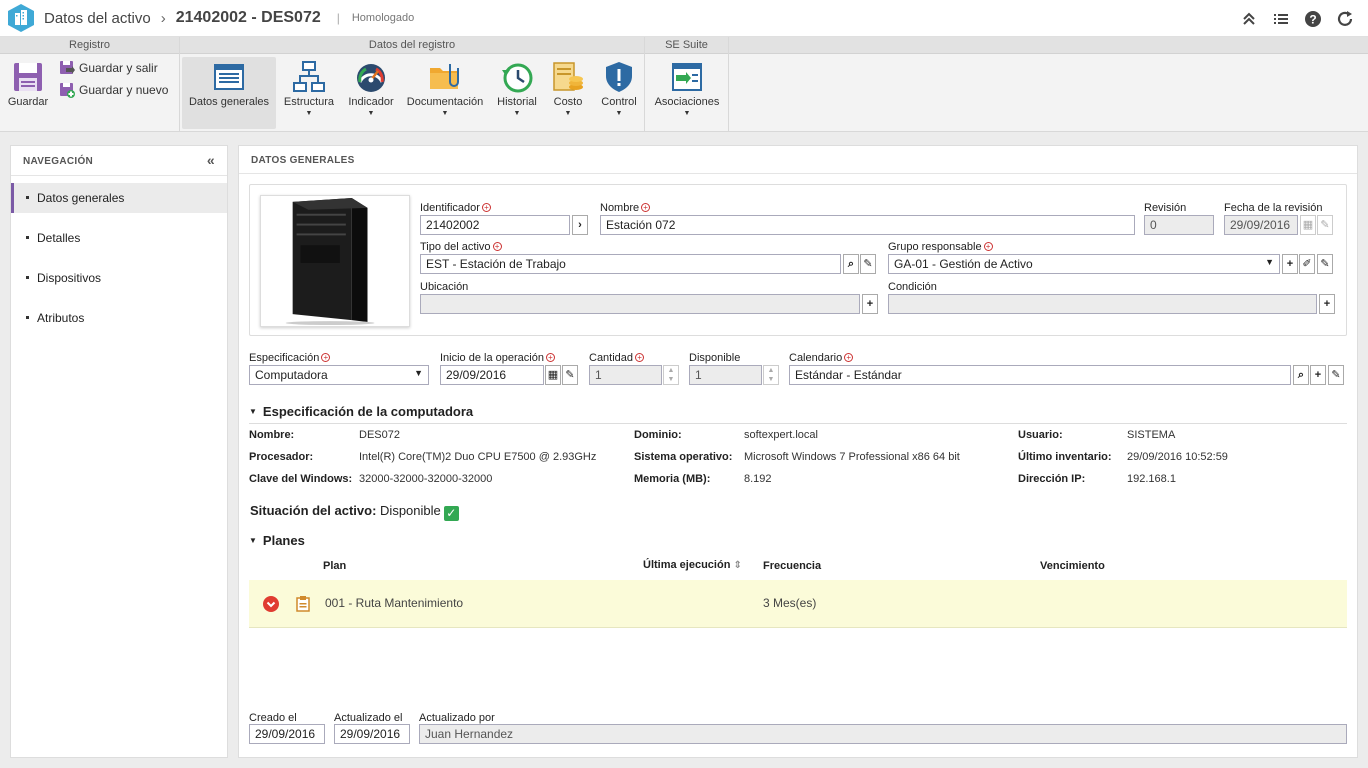 This screenshot has width=1368, height=768. What do you see at coordinates (339, 375) in the screenshot?
I see `especificacion-select: Computadora ▼` at bounding box center [339, 375].